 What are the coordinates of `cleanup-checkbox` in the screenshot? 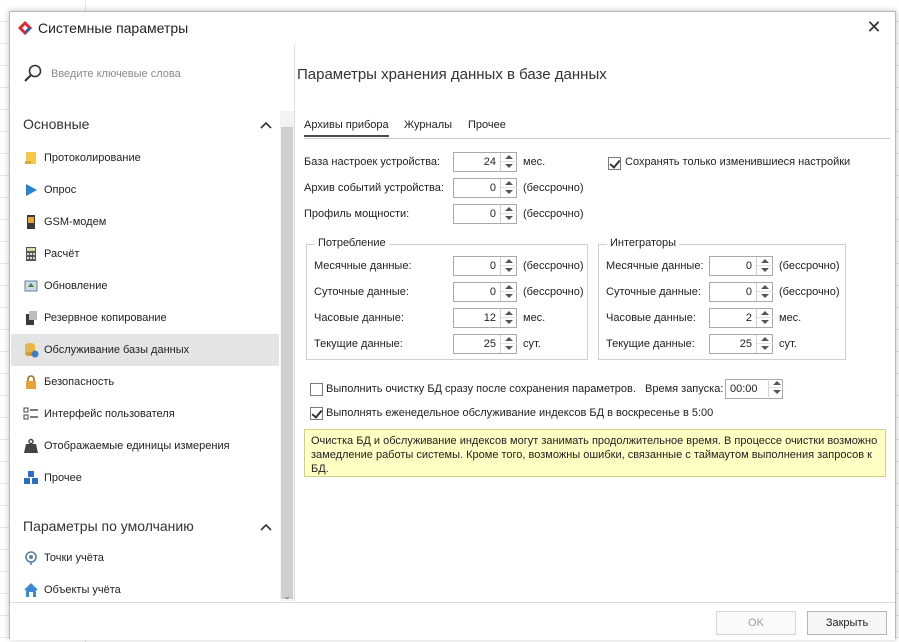 It's located at (316, 389).